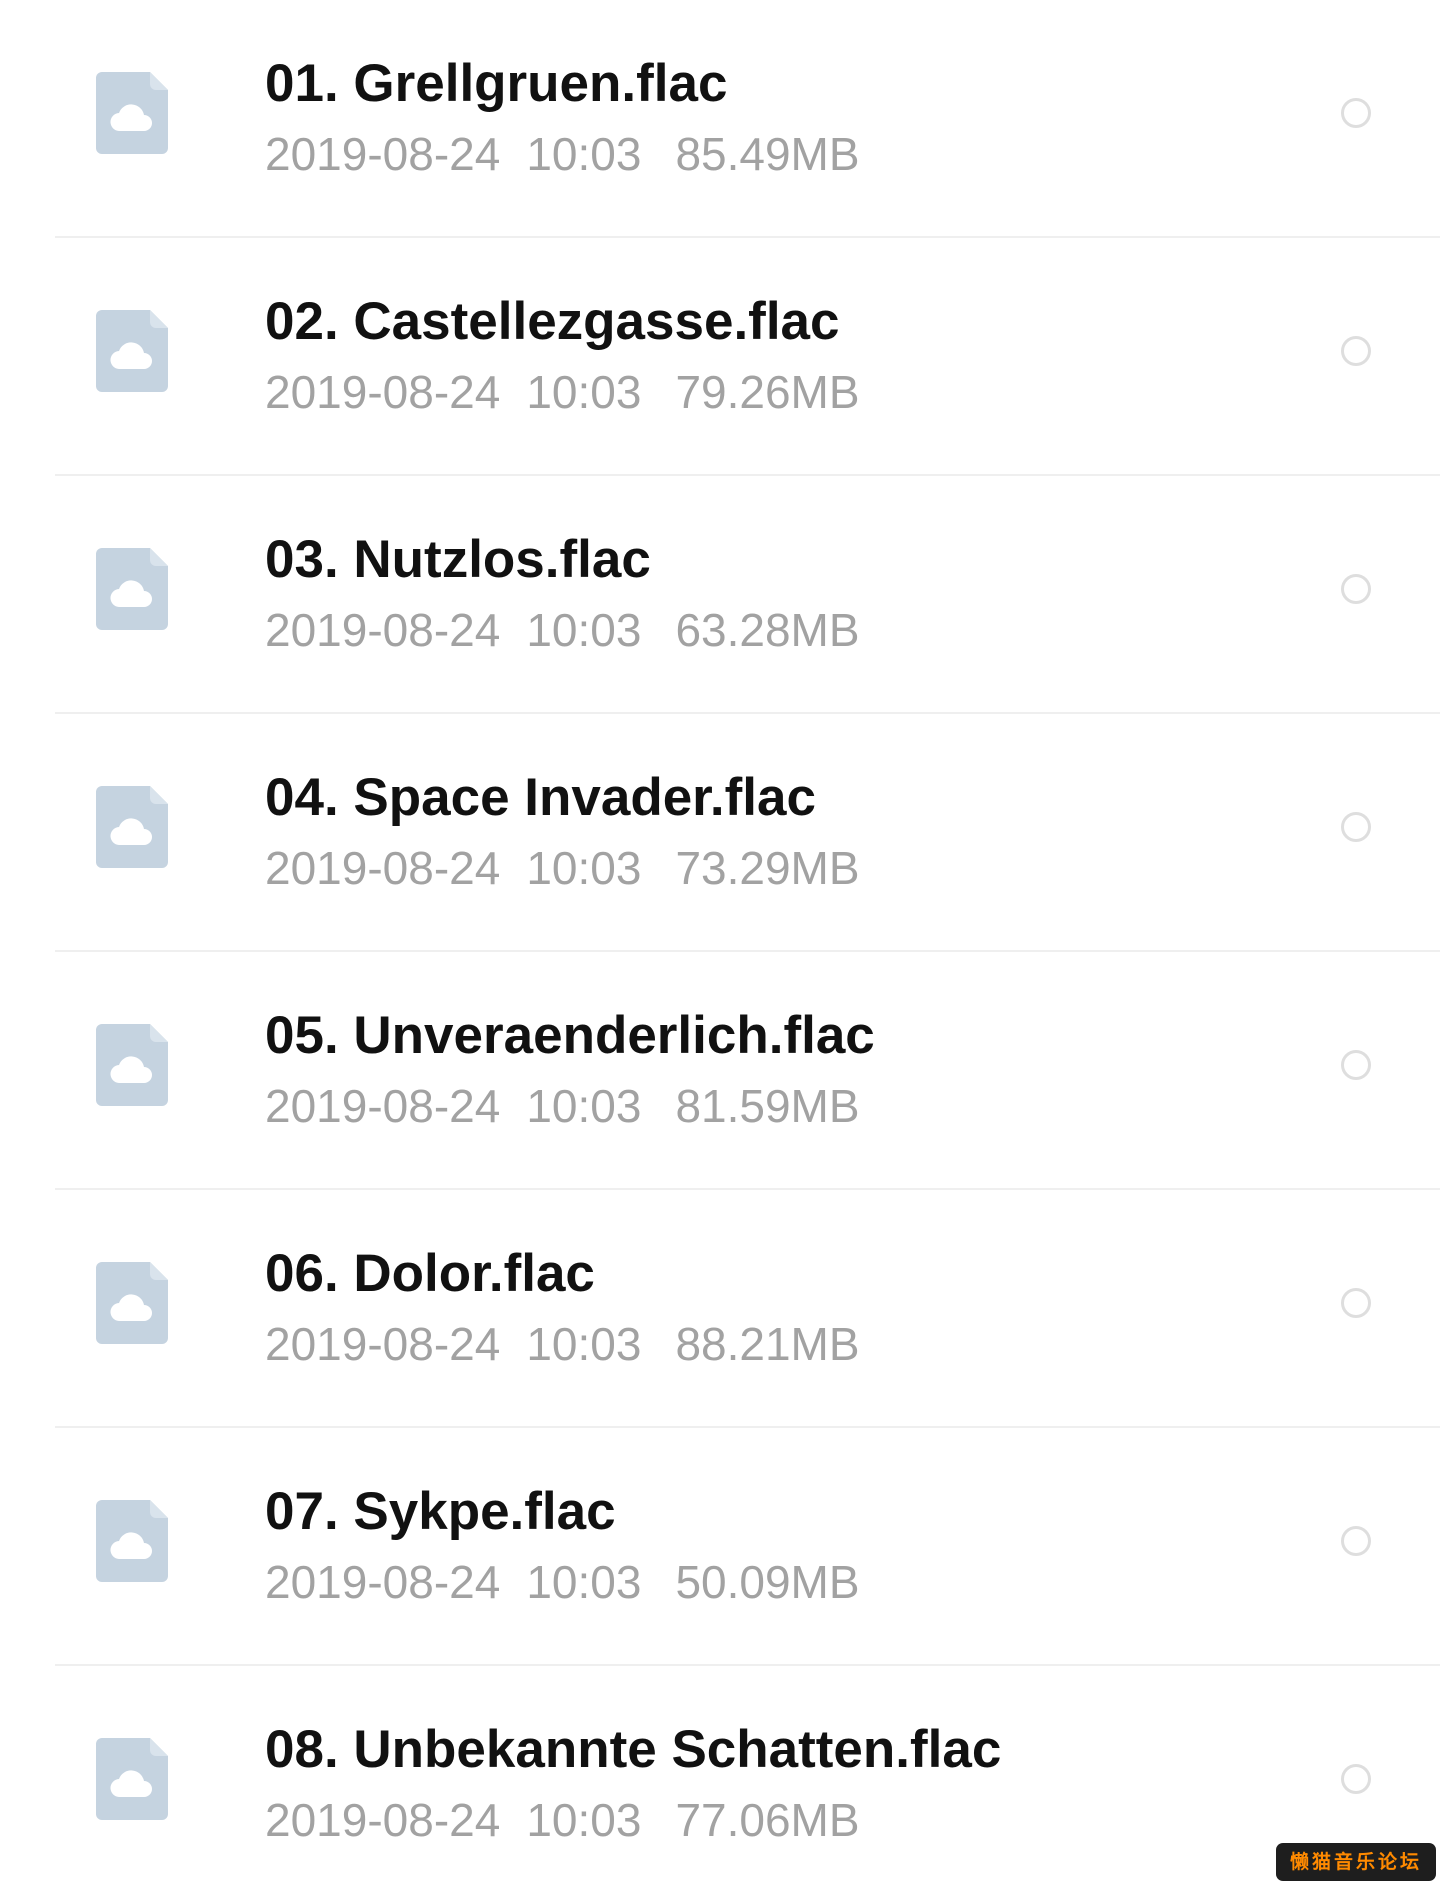 The image size is (1440, 1904). I want to click on file-name: 04. Space Invader.flac, so click(540, 797).